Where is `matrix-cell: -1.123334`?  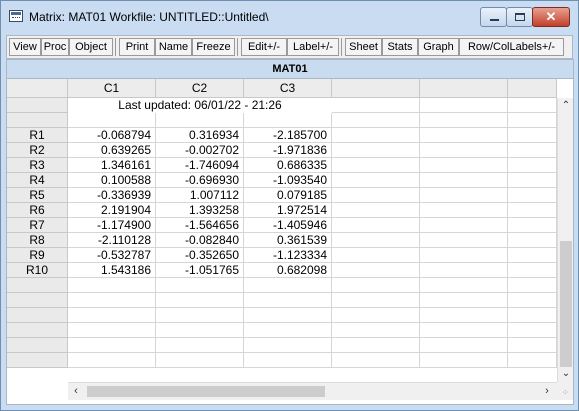 matrix-cell: -1.123334 is located at coordinates (288, 255).